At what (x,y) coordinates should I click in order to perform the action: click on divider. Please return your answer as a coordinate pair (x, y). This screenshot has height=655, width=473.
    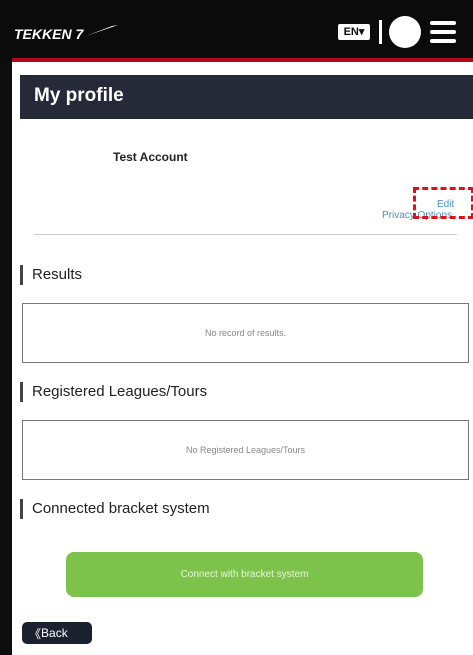
    Looking at the image, I should click on (245, 234).